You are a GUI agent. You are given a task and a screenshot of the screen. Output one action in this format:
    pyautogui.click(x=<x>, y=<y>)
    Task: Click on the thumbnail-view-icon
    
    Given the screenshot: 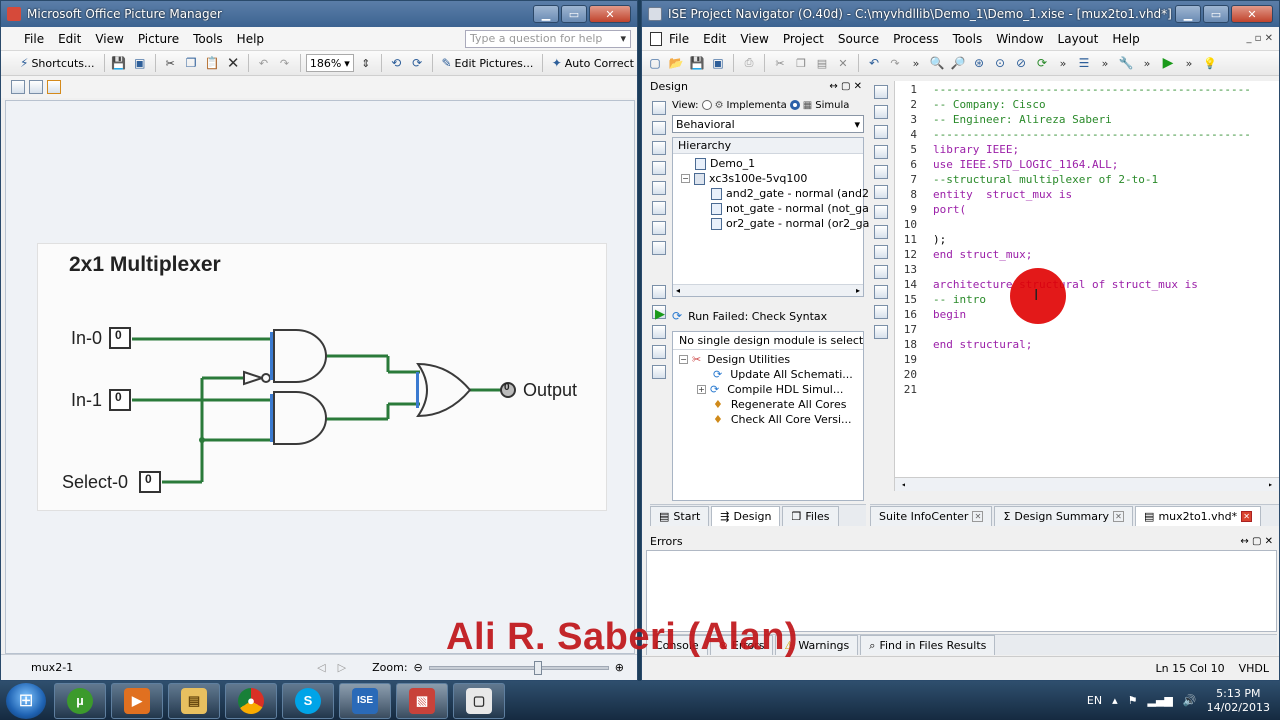 What is the action you would take?
    pyautogui.click(x=18, y=87)
    